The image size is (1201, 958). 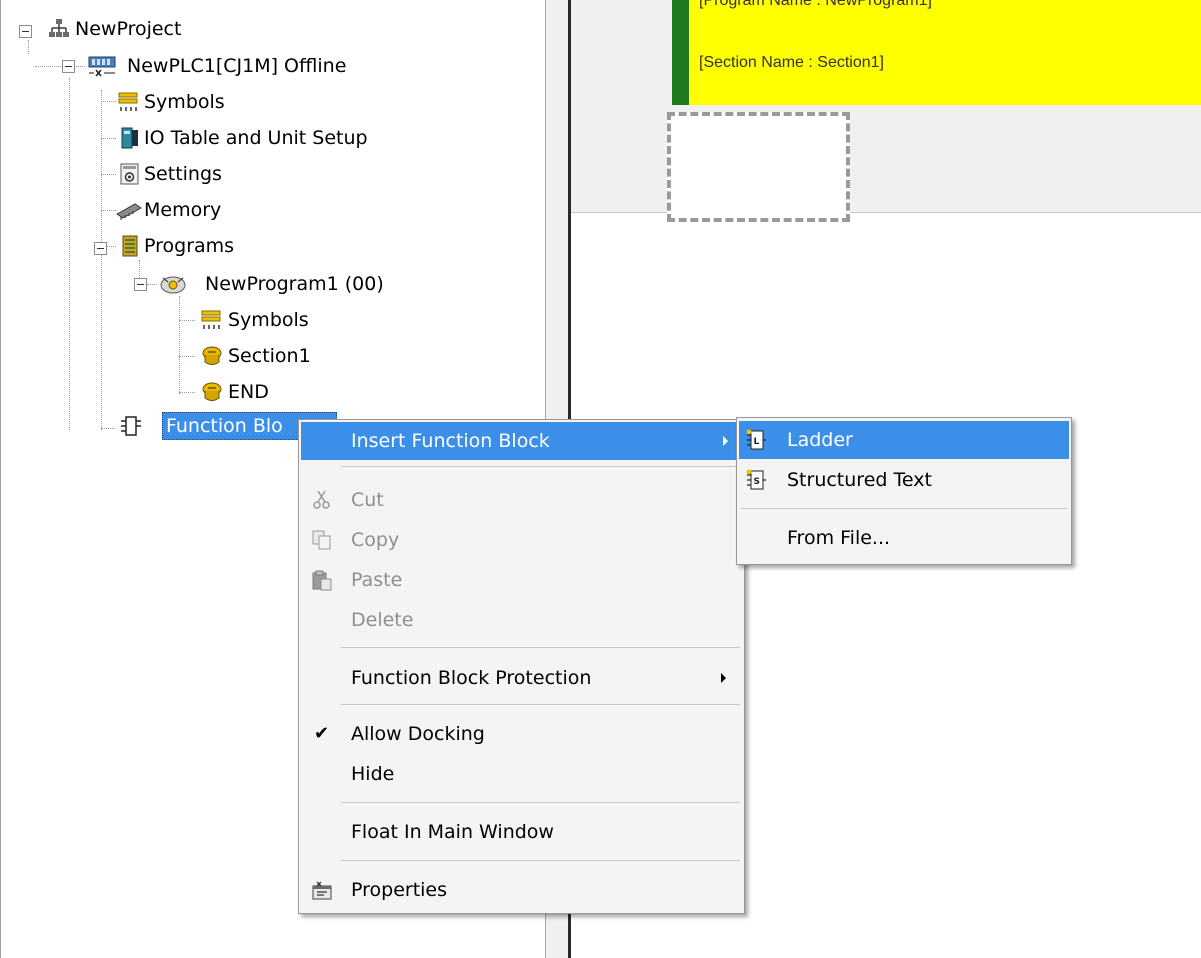 I want to click on tree-item-memory: Memory, so click(x=151, y=210).